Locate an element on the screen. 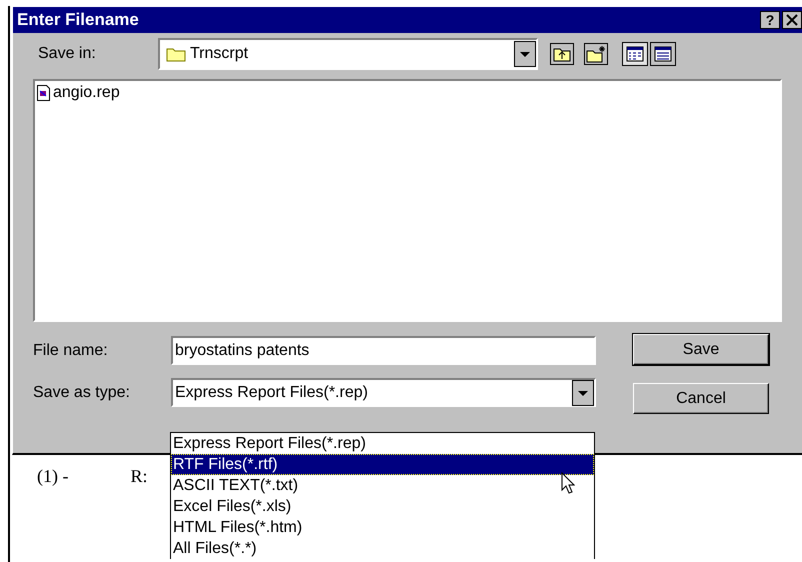 Image resolution: width=802 pixels, height=562 pixels. help-button: ? is located at coordinates (770, 20).